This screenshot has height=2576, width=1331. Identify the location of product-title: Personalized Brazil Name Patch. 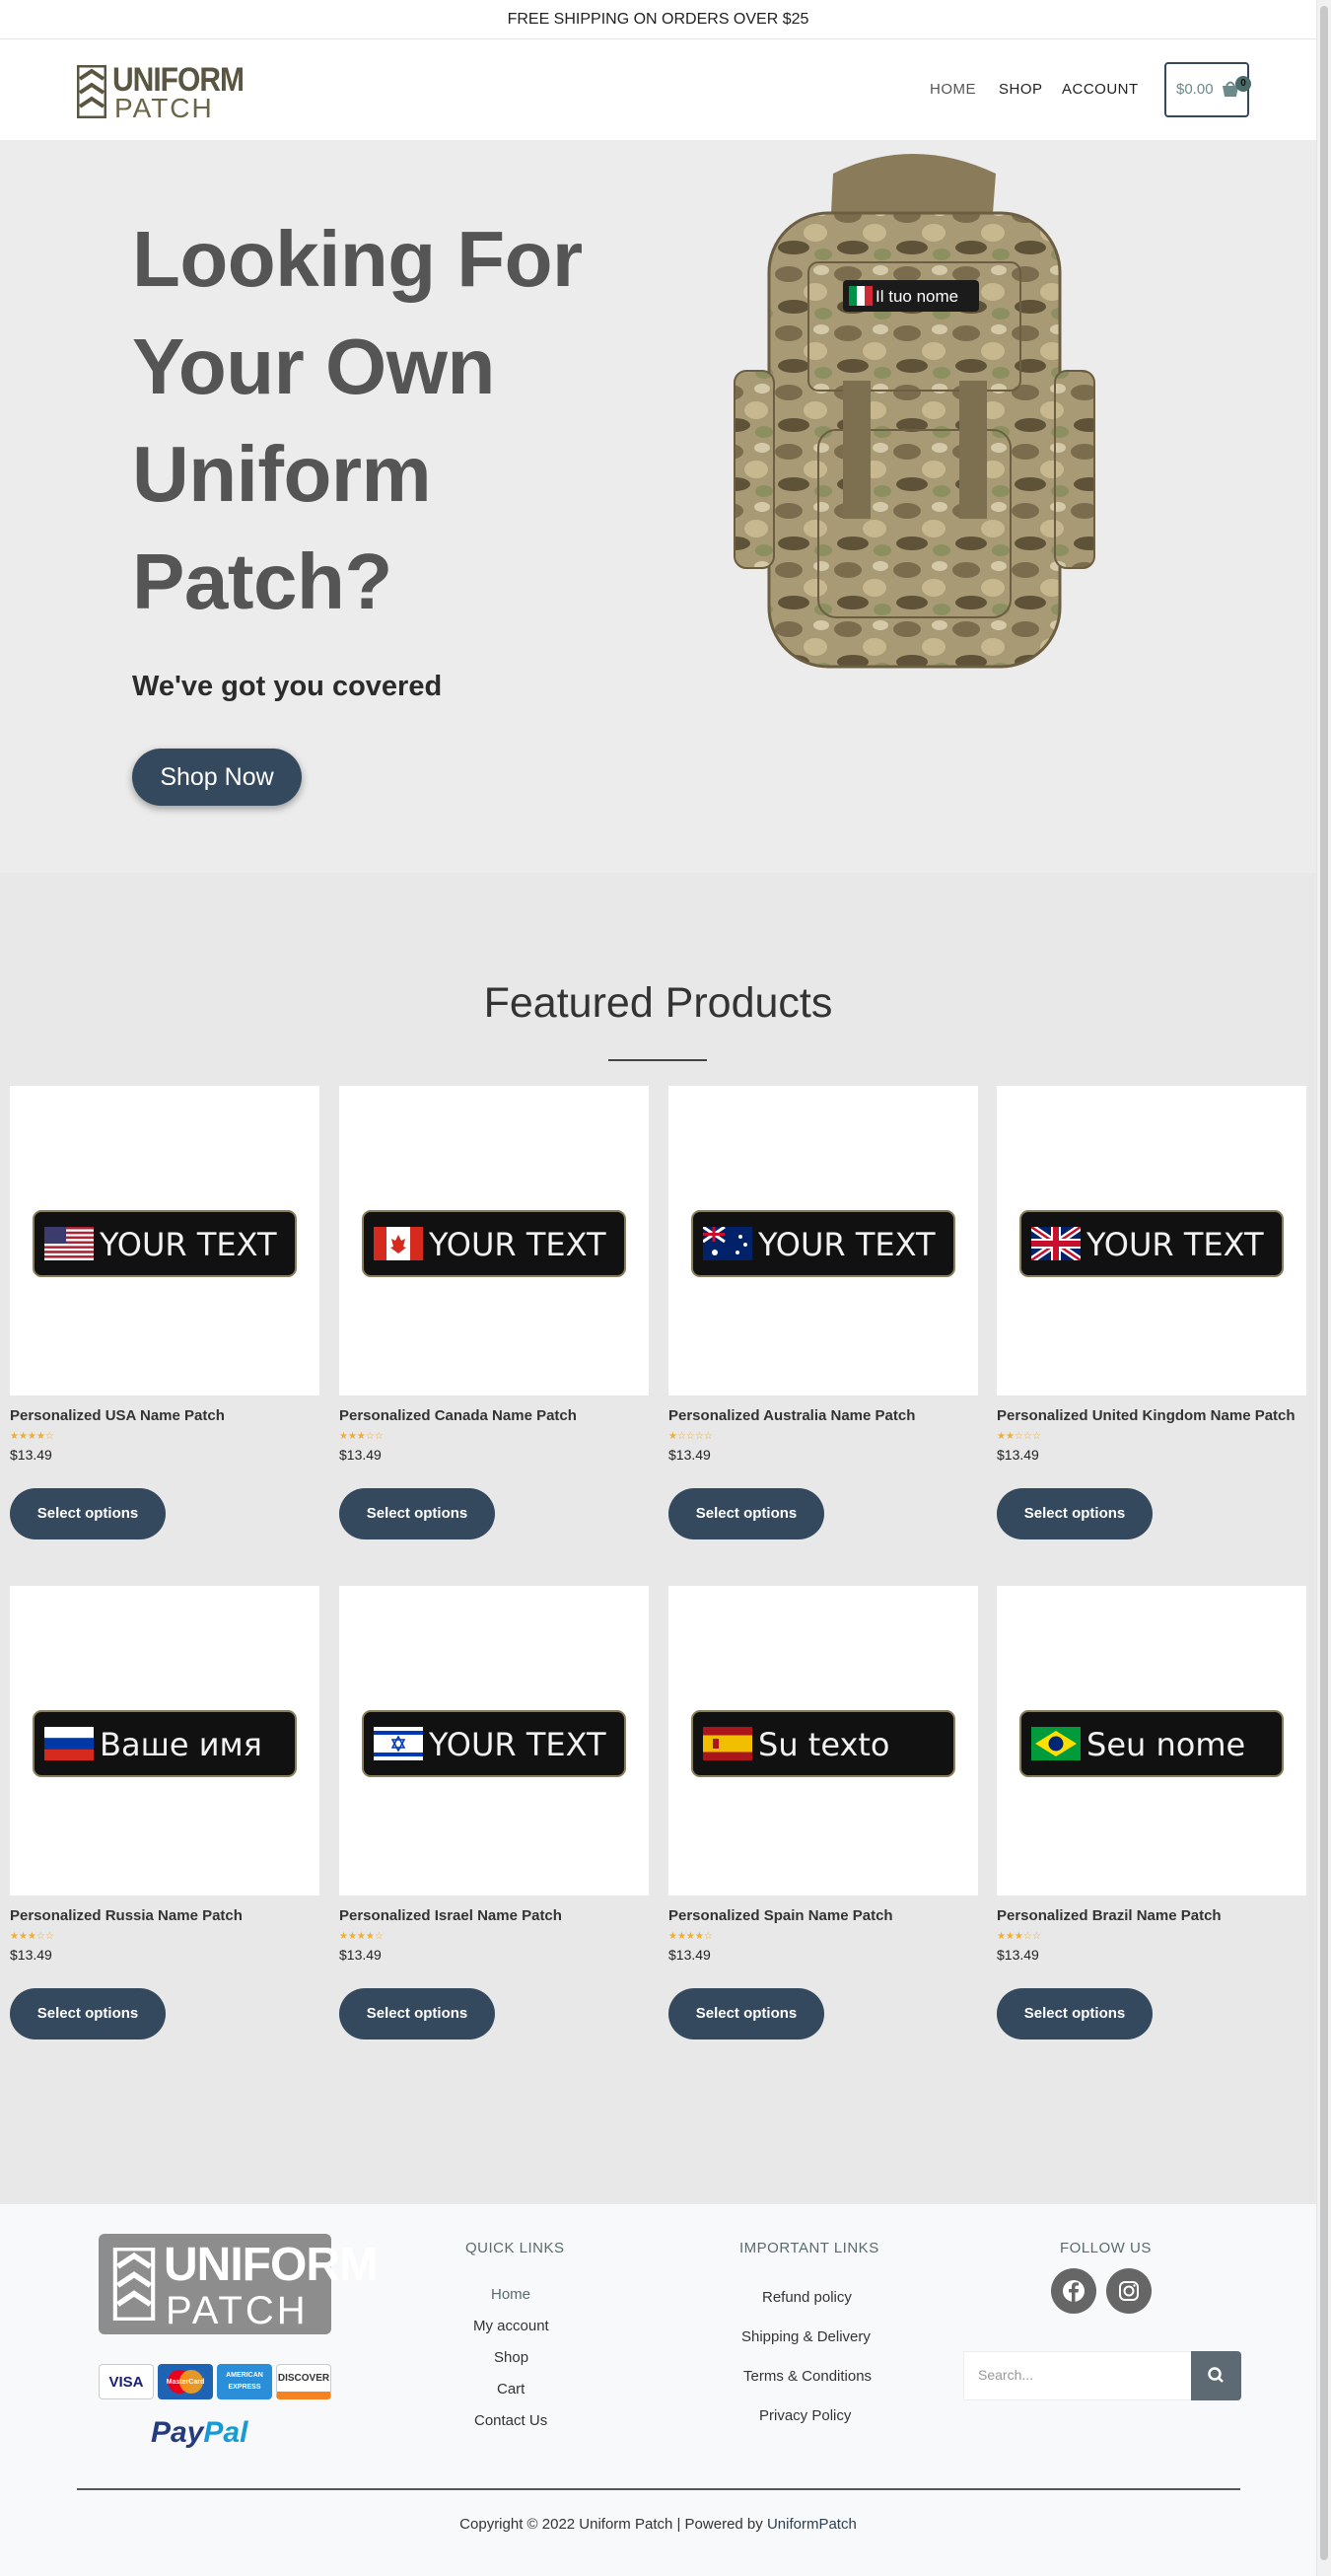
(1109, 1915).